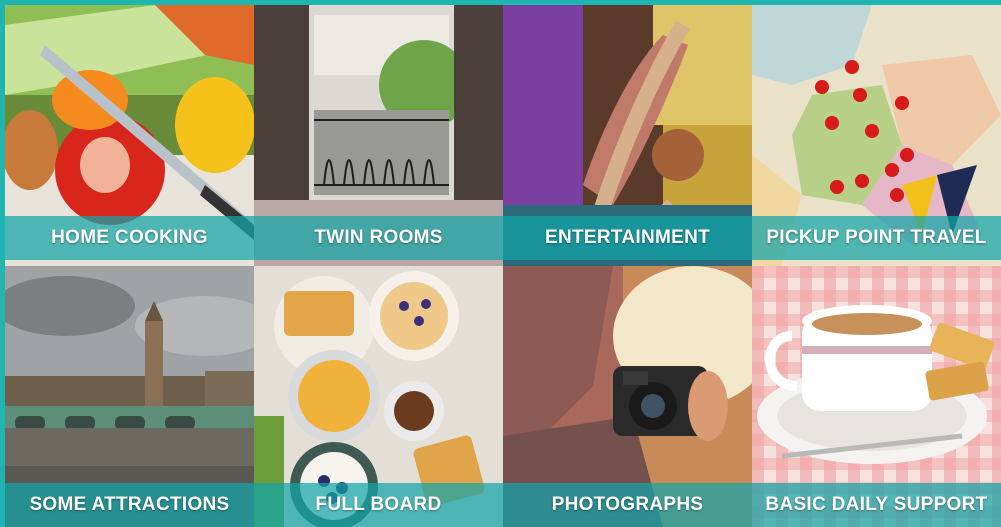  What do you see at coordinates (378, 135) in the screenshot?
I see `tile-twin-rooms: TWIN ROOMS` at bounding box center [378, 135].